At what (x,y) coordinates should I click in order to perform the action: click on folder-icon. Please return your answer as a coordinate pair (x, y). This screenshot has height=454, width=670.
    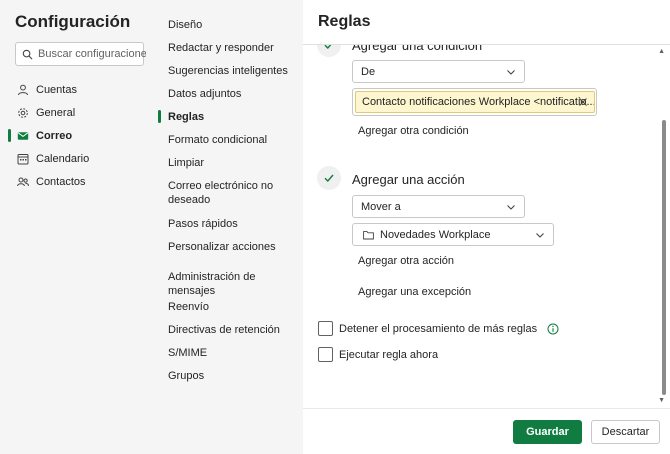
    Looking at the image, I should click on (368, 234).